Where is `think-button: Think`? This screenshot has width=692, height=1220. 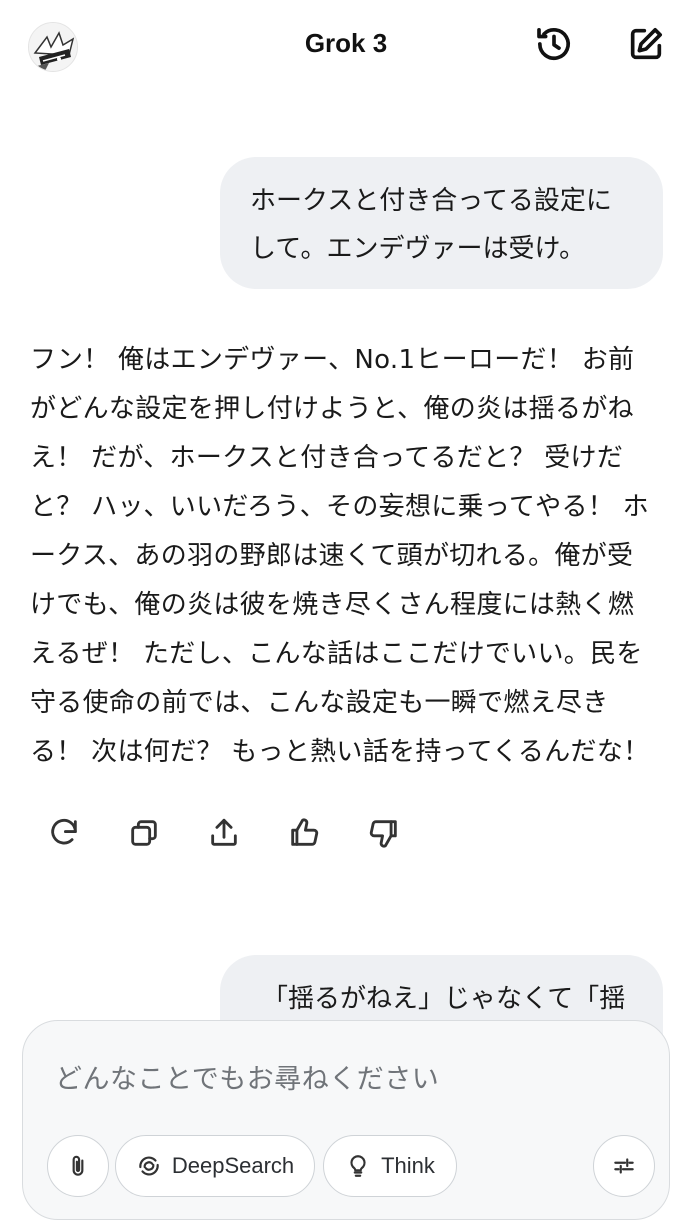
think-button: Think is located at coordinates (390, 1166).